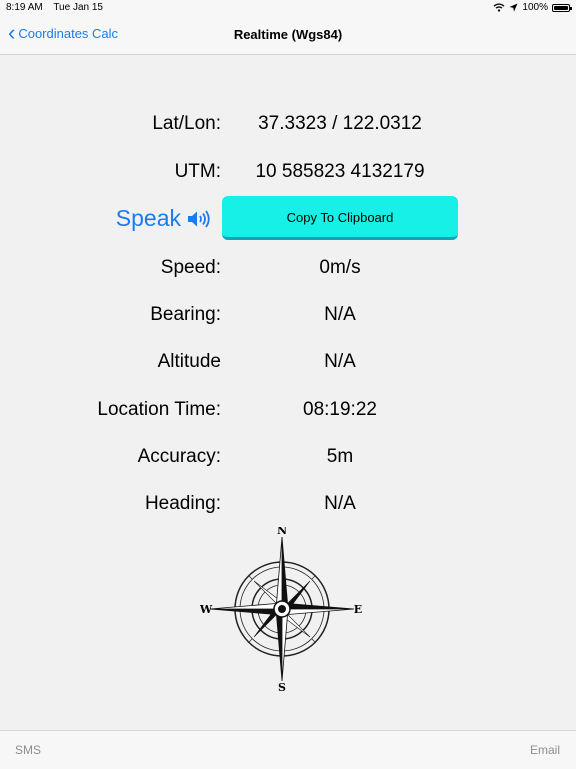  I want to click on status-date: Tue Jan 15, so click(78, 7).